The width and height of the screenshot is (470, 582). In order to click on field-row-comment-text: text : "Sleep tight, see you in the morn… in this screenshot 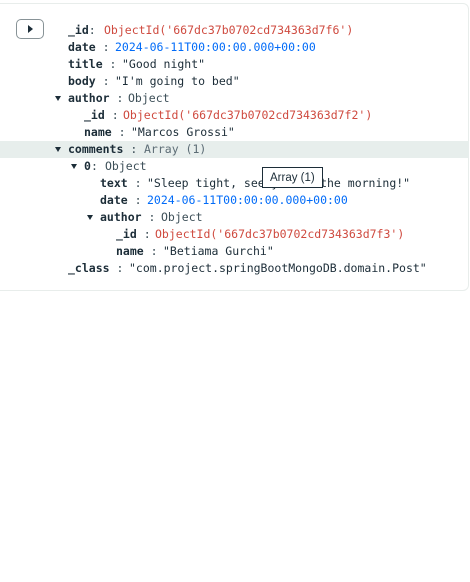, I will do `click(234, 183)`.